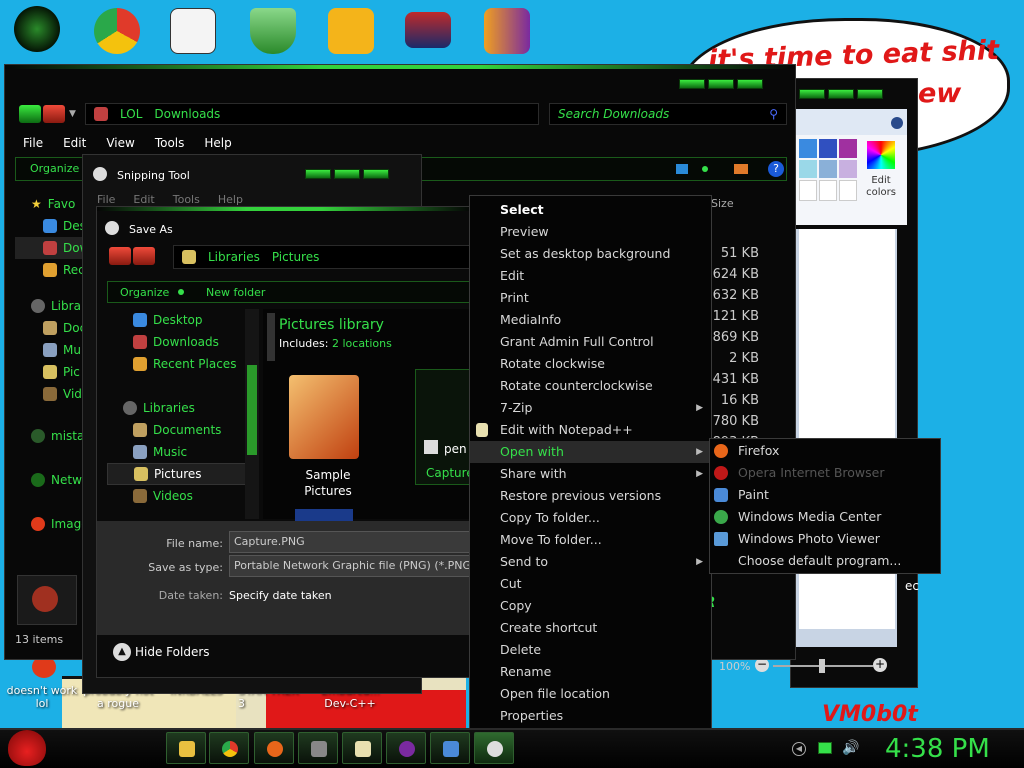  I want to click on search-input: Search Downloads ⚲, so click(668, 114).